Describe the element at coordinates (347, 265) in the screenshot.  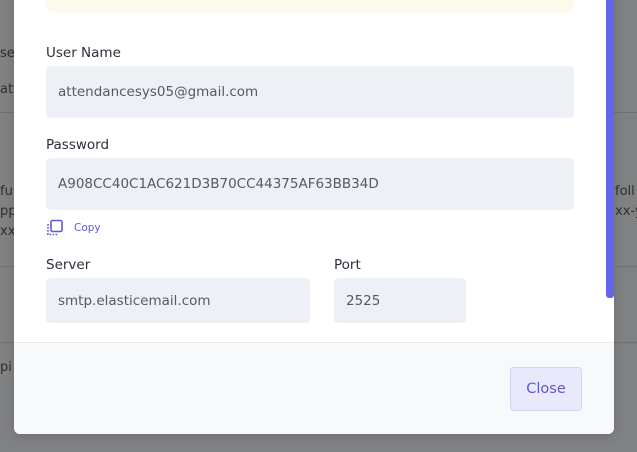
I see `port-label: Port` at that location.